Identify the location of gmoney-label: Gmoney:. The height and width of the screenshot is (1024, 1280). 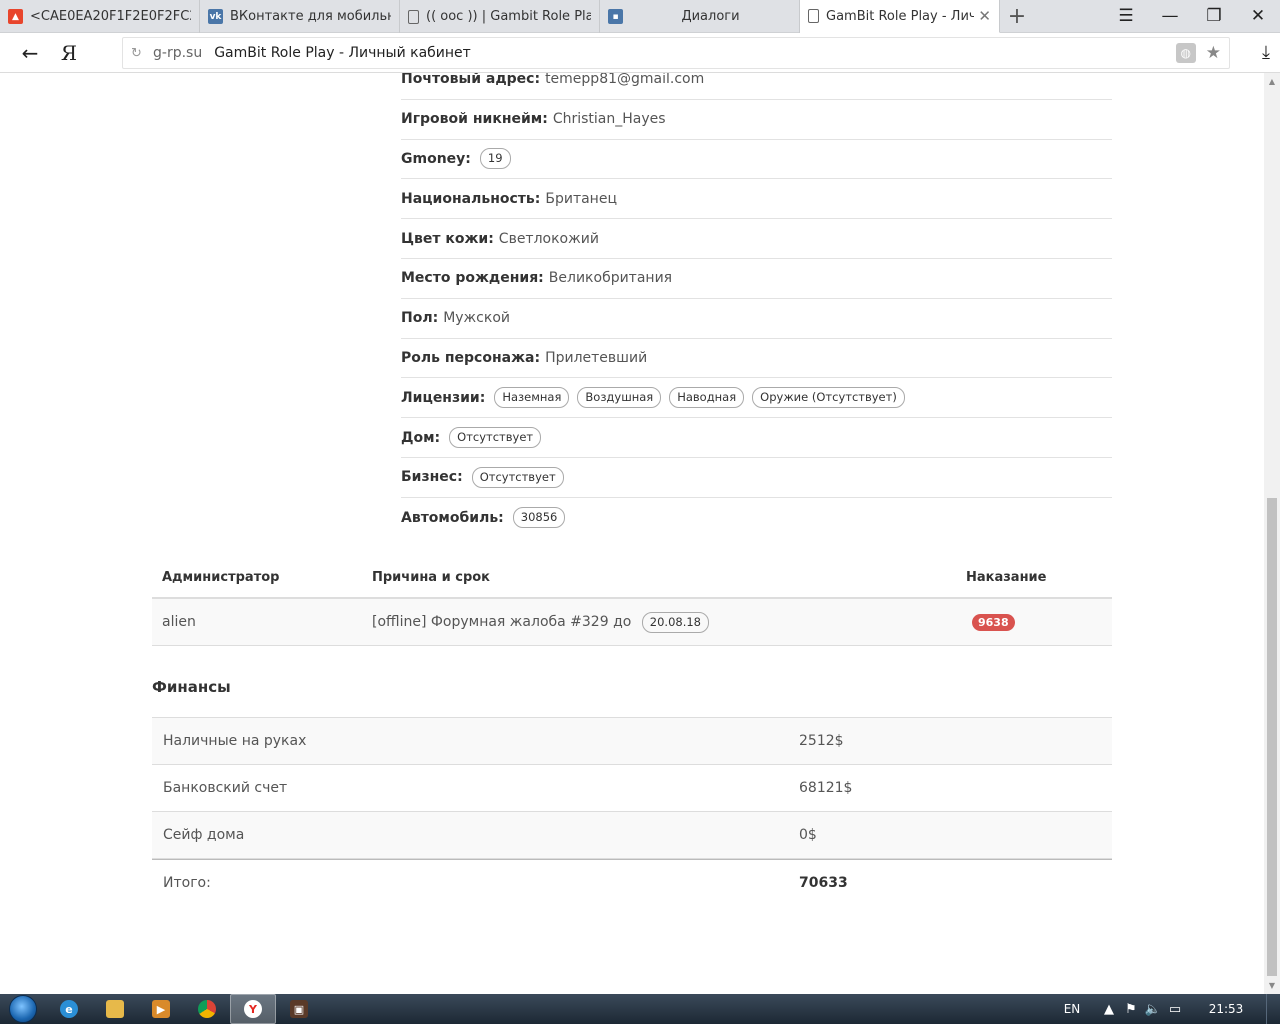
(436, 158).